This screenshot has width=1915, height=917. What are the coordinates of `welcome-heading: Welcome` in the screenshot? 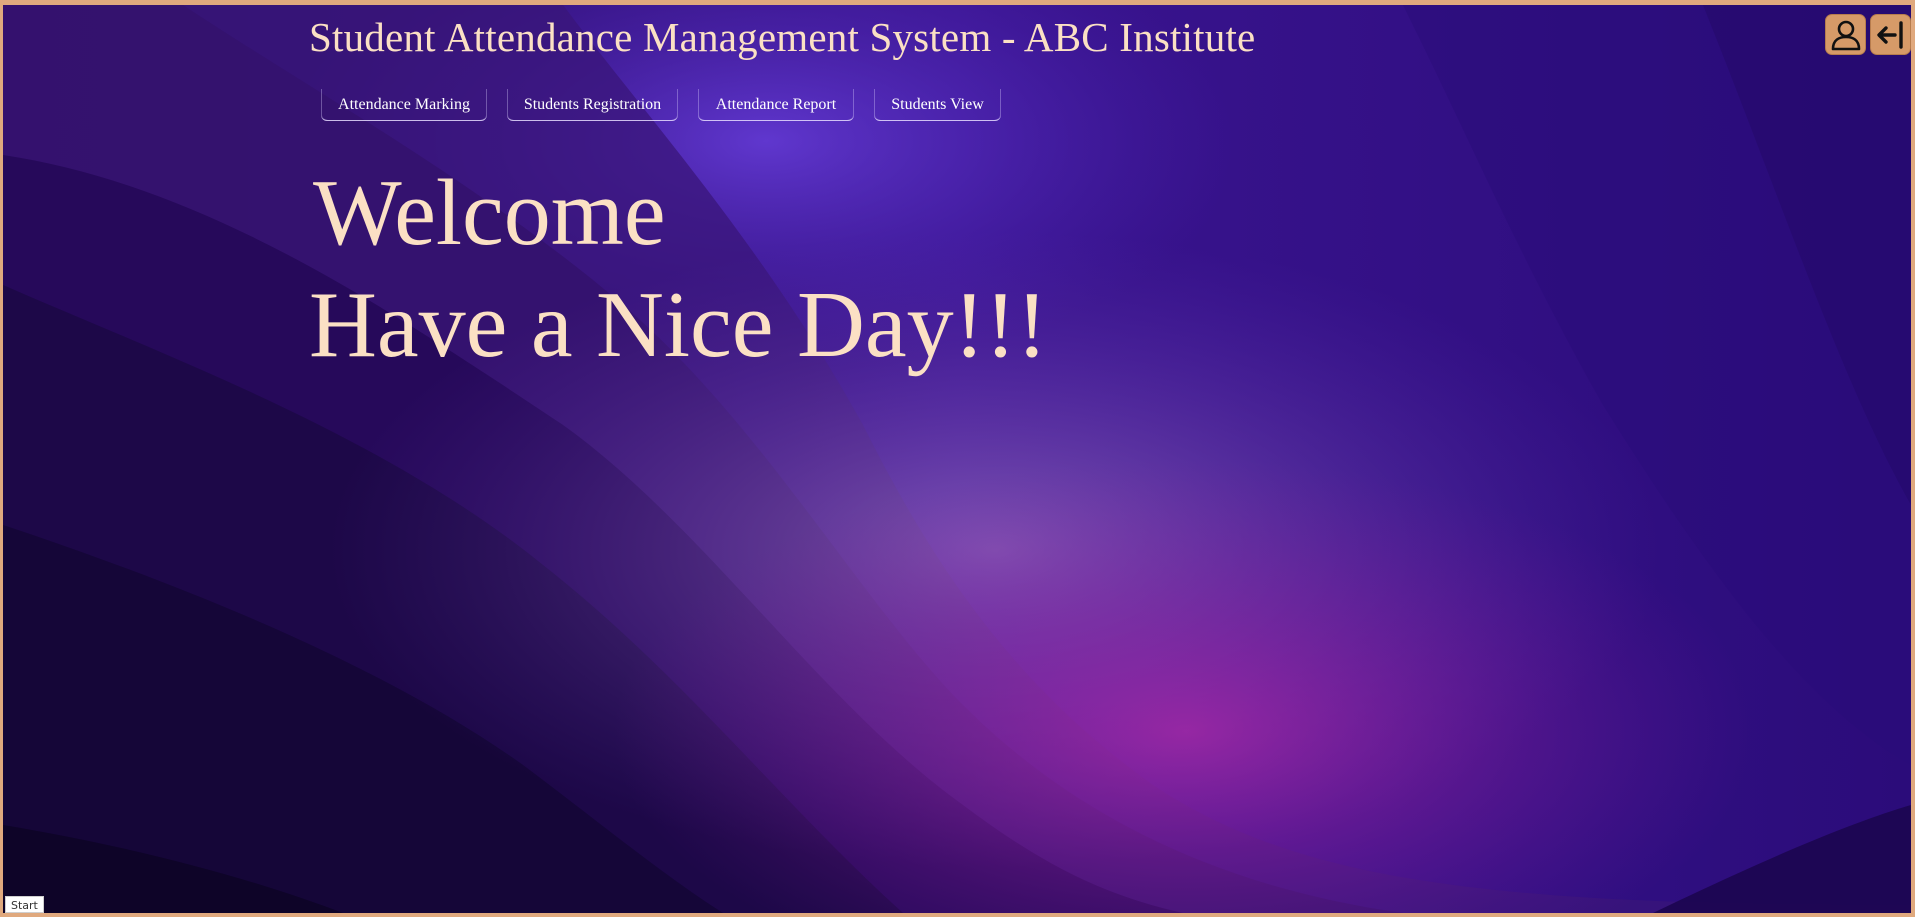 It's located at (489, 213).